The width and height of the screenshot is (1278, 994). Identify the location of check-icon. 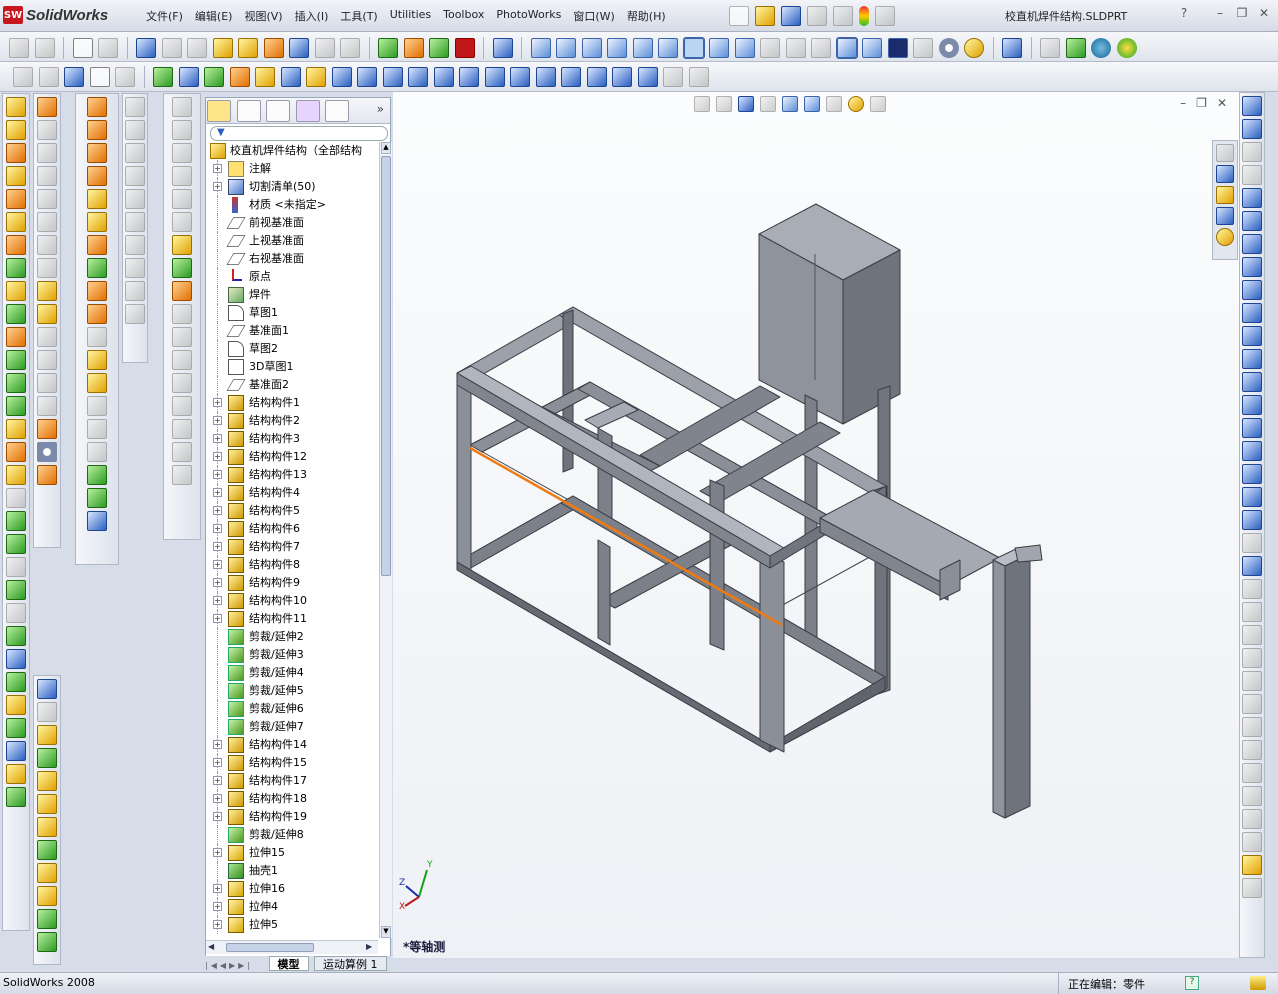
(324, 48).